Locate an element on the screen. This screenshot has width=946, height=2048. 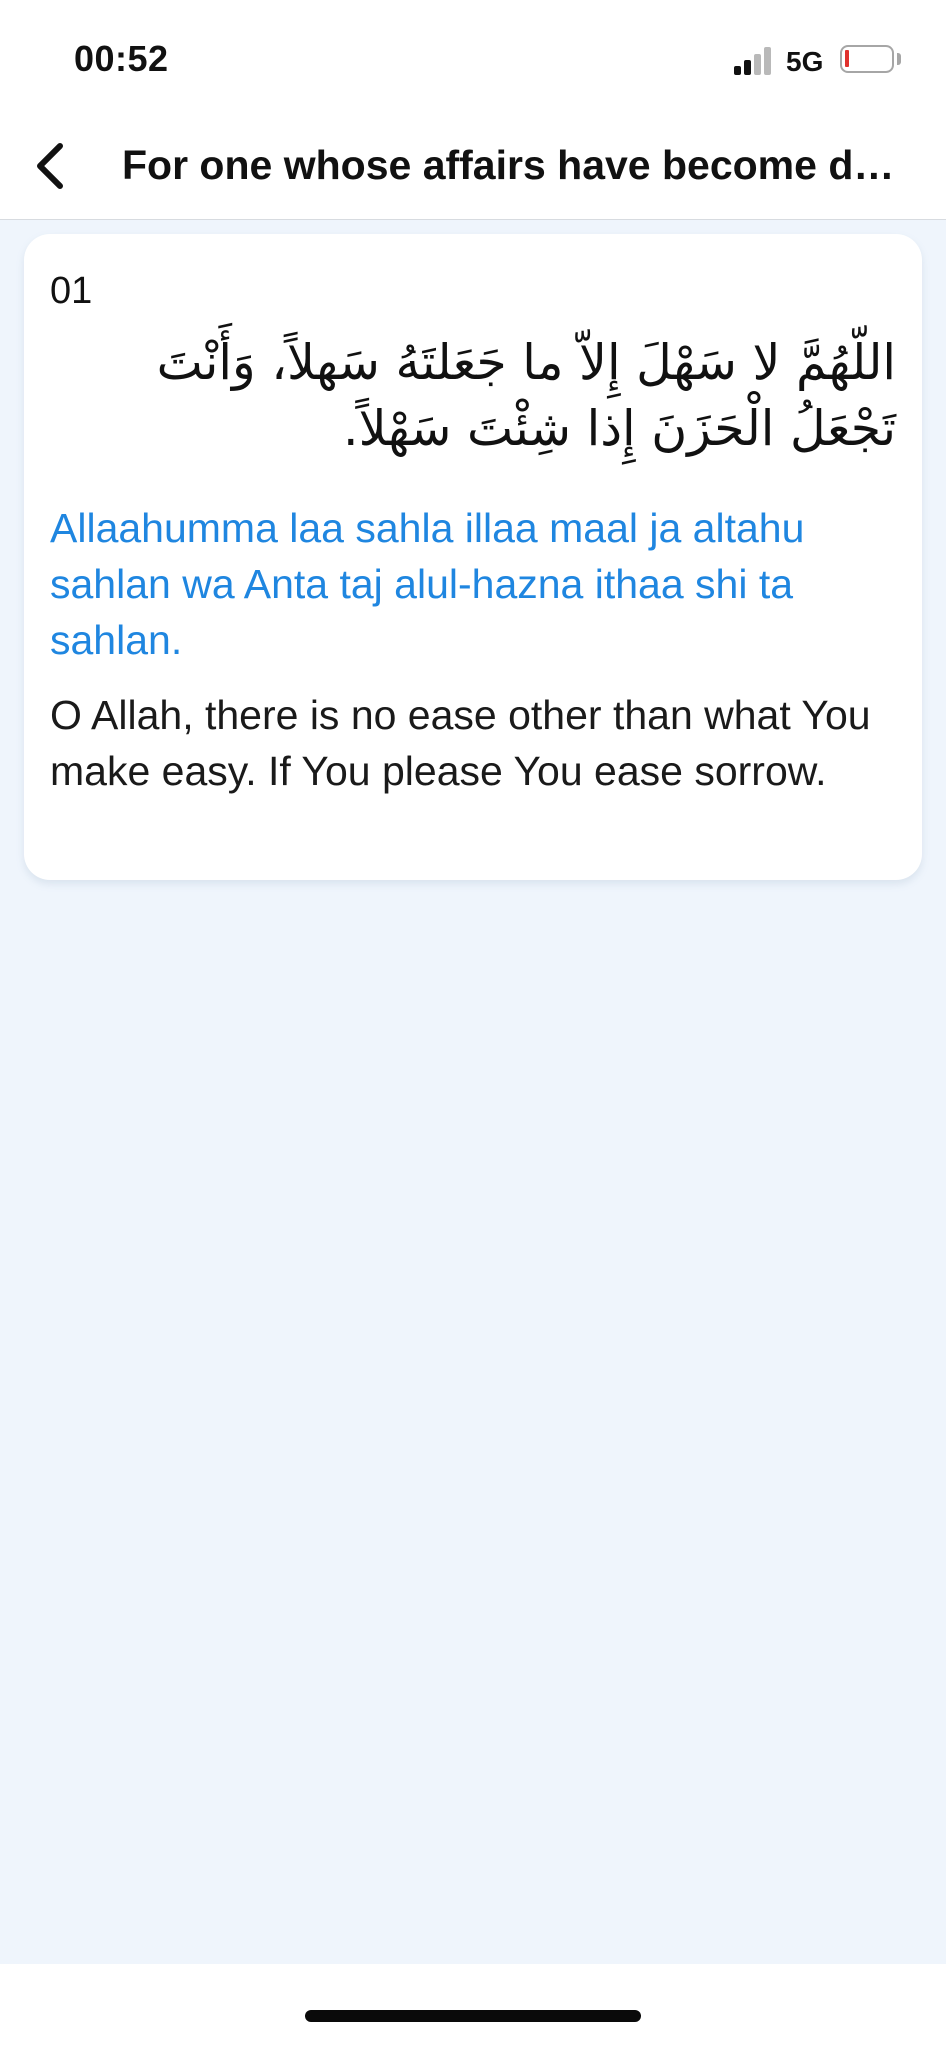
chevron-left-icon is located at coordinates (50, 166).